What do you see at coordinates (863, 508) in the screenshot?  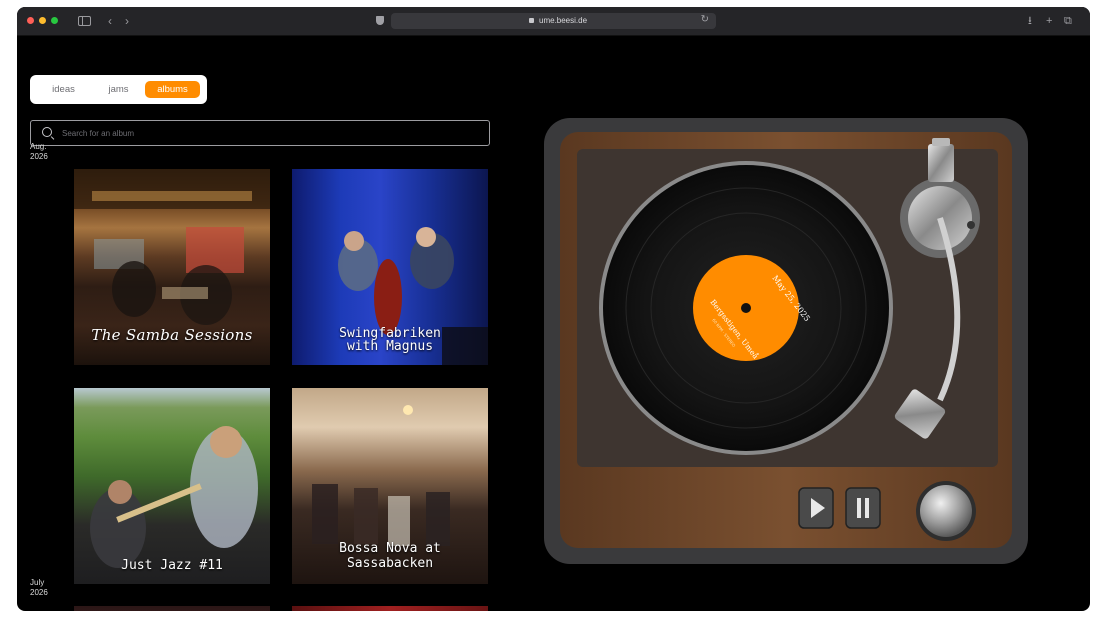 I see `pause-button` at bounding box center [863, 508].